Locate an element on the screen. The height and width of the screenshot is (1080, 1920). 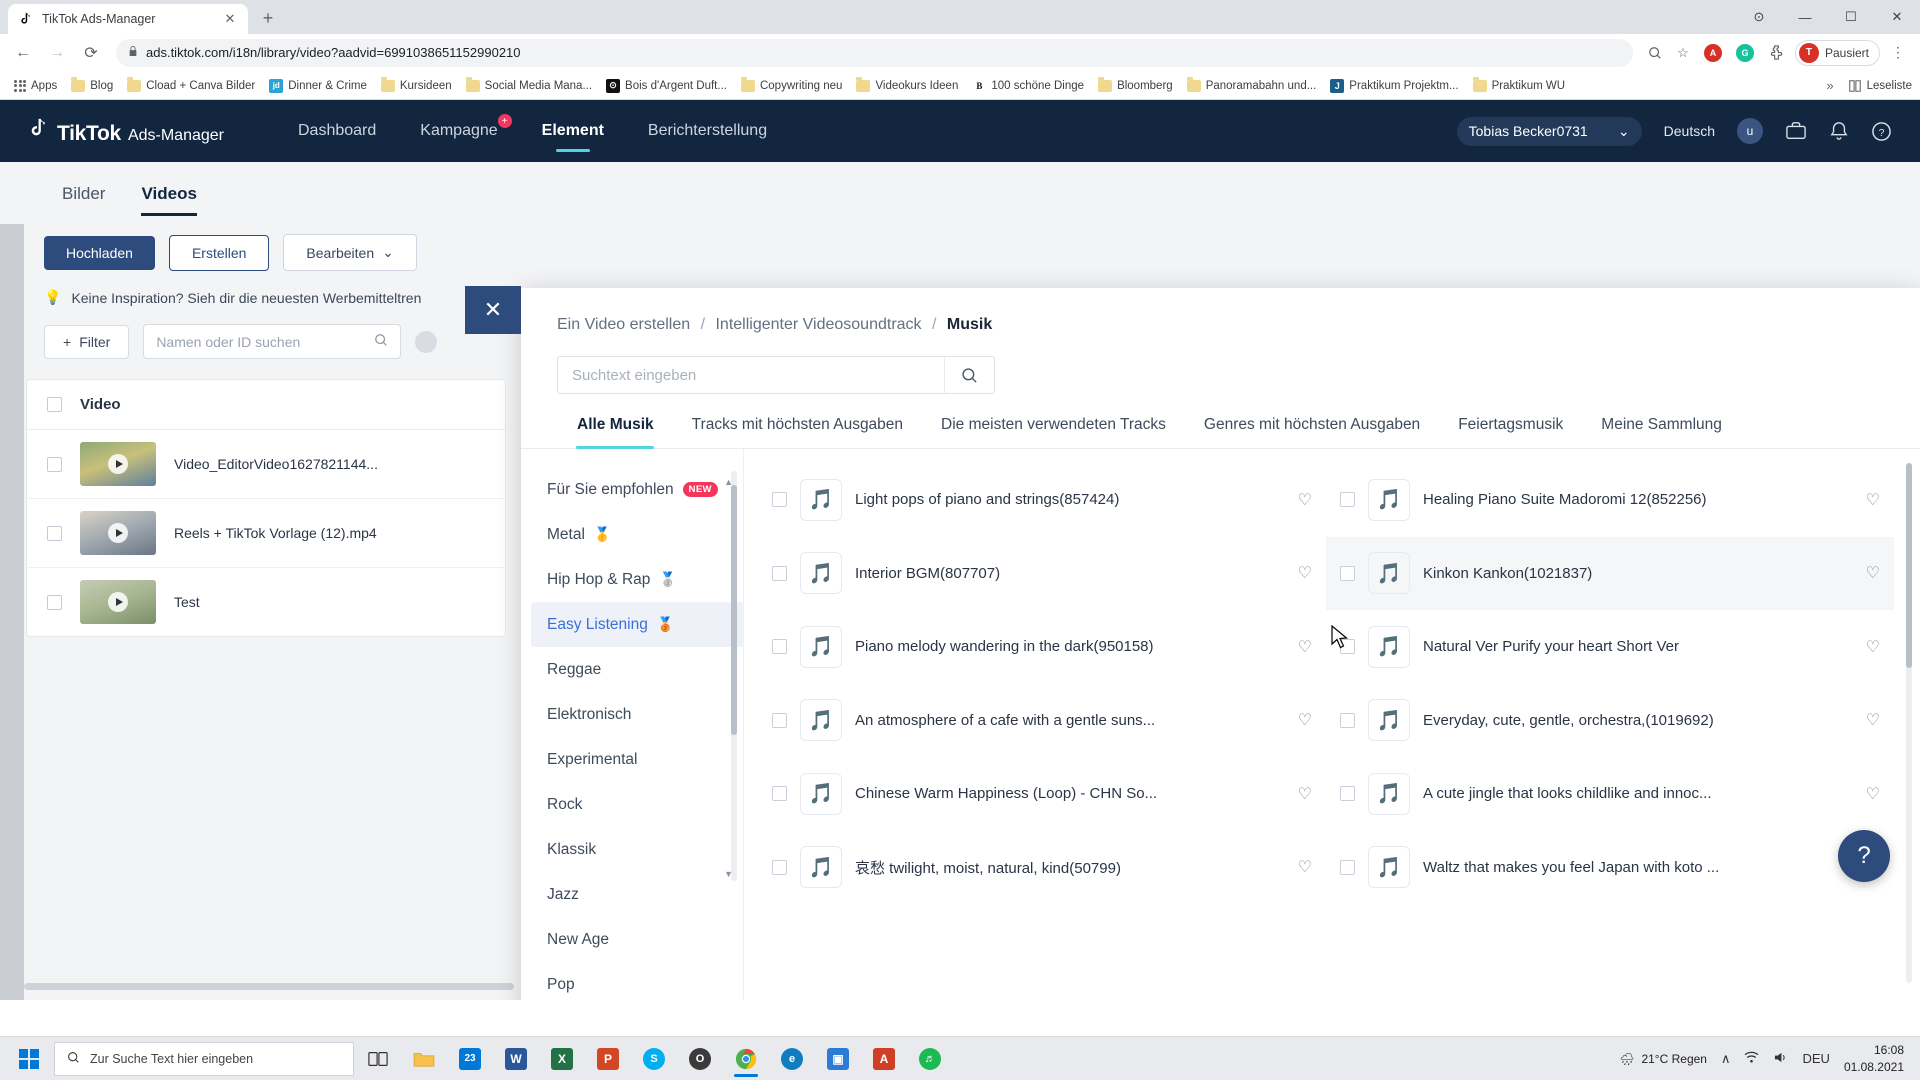
chevron-up-icon: ∧ is located at coordinates (1726, 1059).